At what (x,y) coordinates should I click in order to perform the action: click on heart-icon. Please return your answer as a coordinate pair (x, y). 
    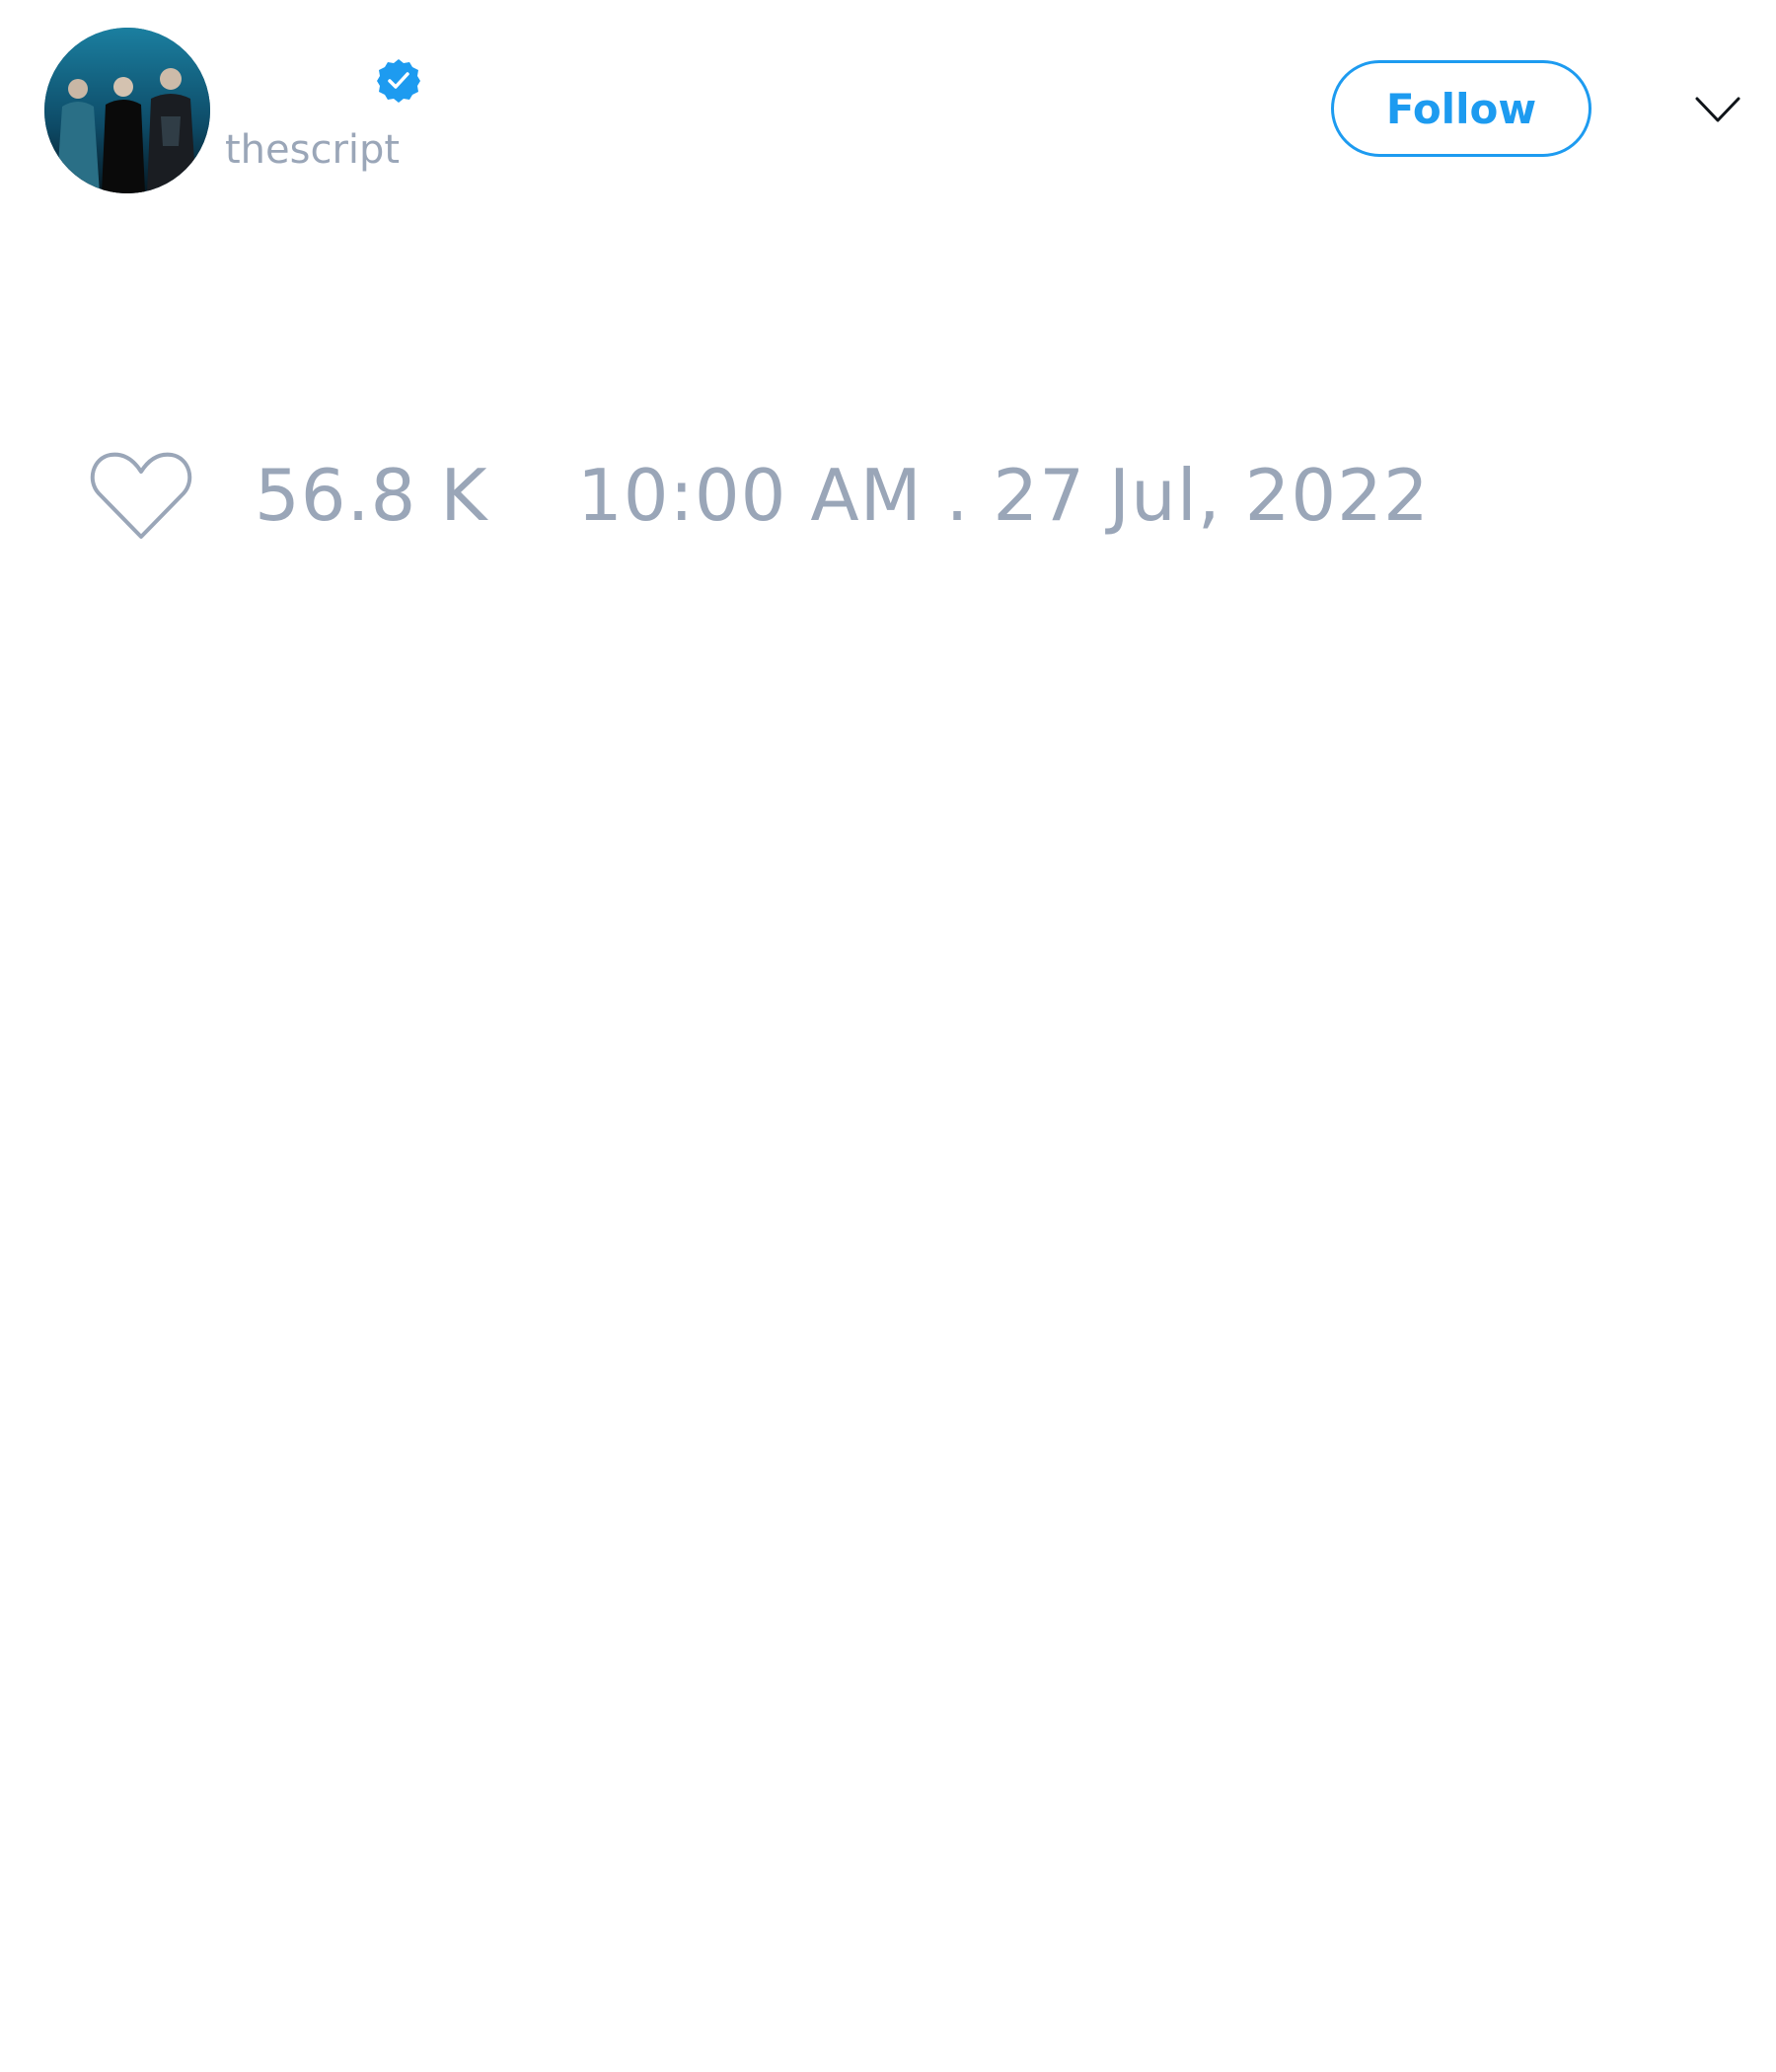
    Looking at the image, I should click on (141, 496).